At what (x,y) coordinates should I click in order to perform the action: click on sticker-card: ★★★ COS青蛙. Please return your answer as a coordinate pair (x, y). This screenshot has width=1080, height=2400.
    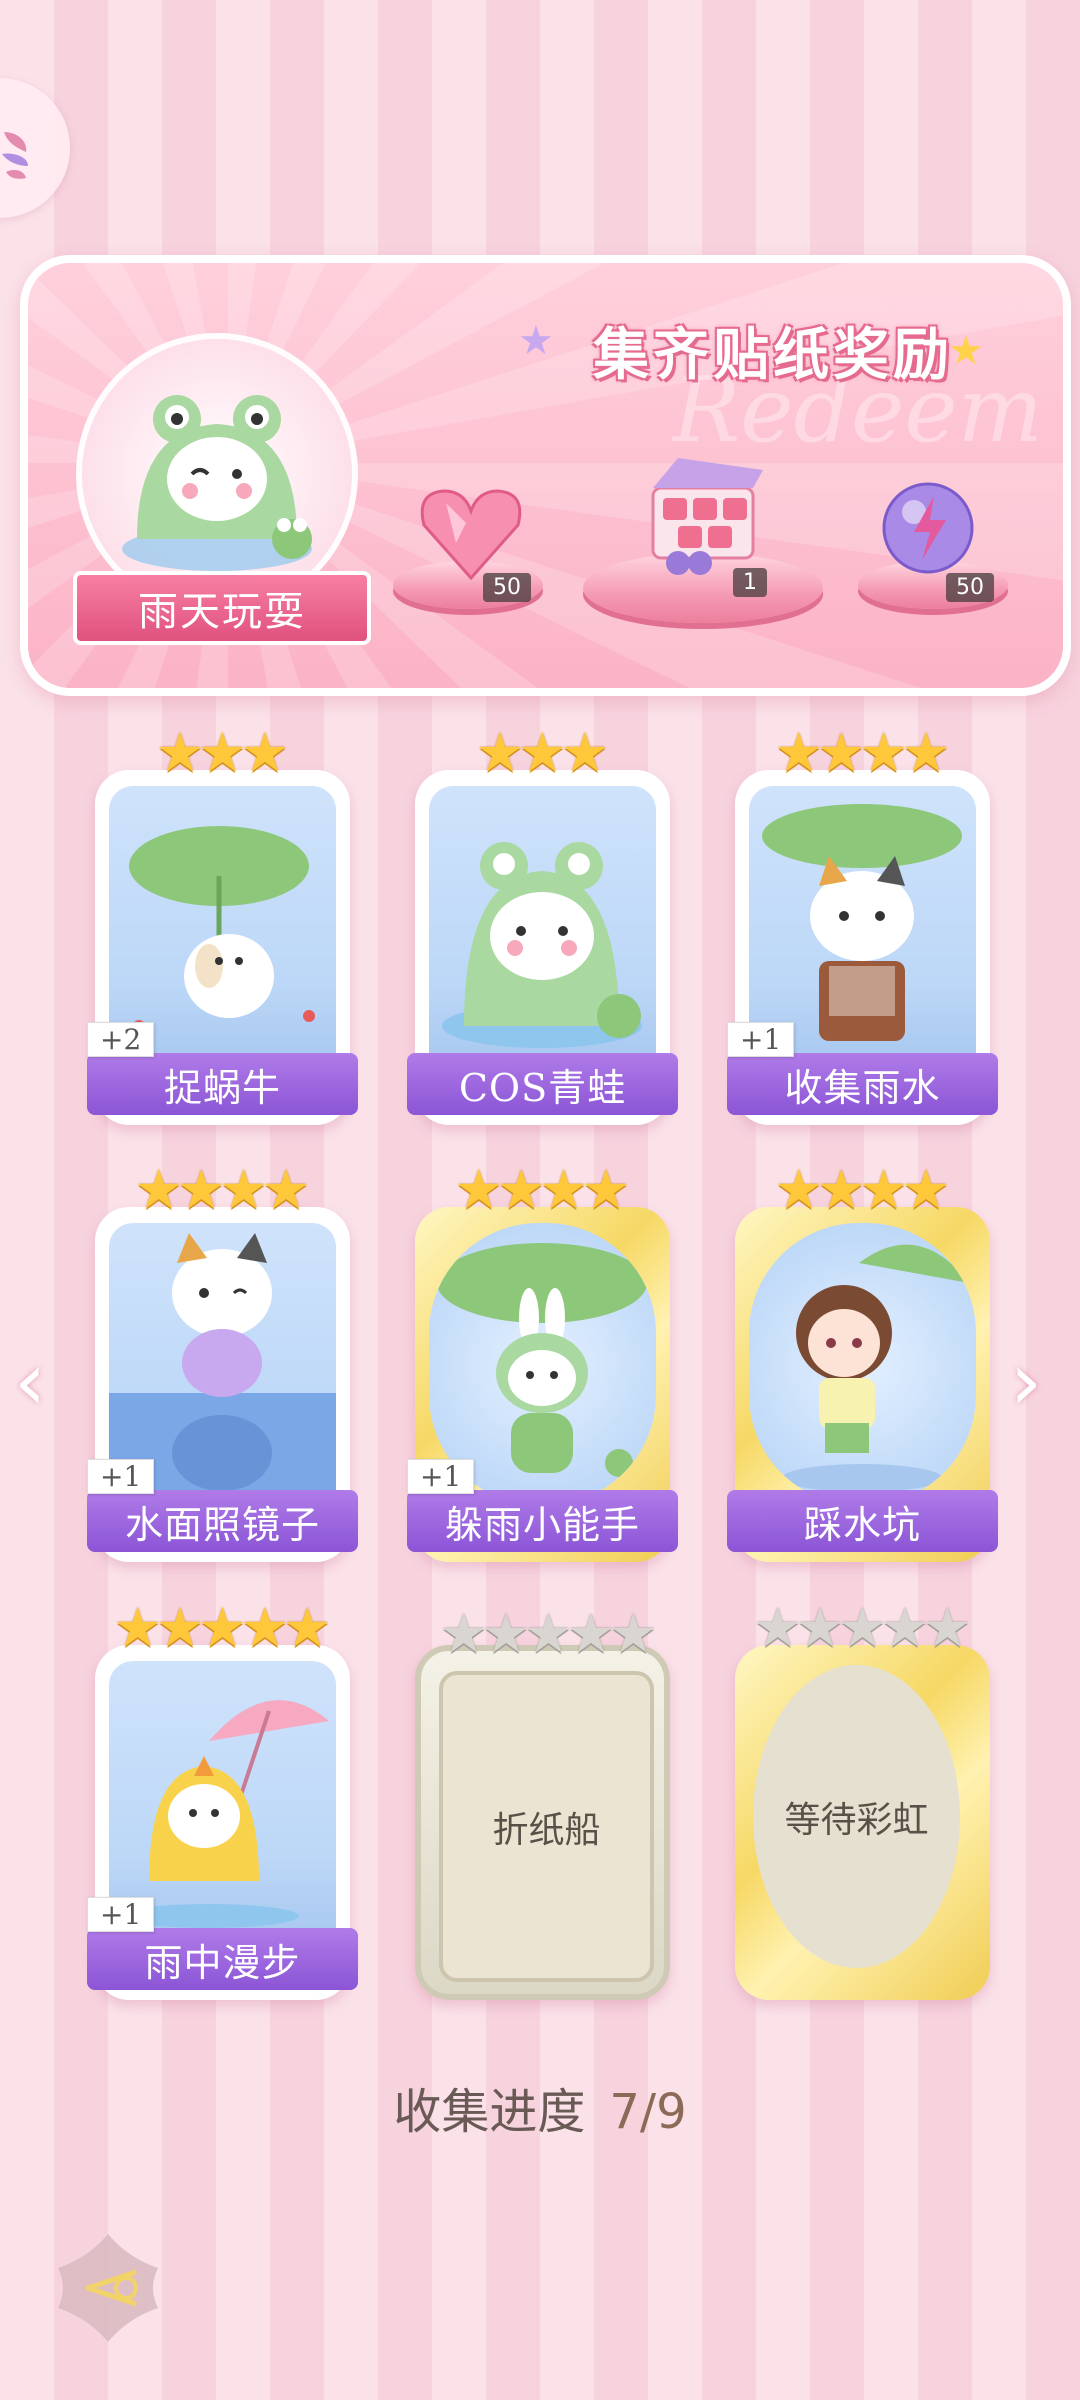
    Looking at the image, I should click on (542, 925).